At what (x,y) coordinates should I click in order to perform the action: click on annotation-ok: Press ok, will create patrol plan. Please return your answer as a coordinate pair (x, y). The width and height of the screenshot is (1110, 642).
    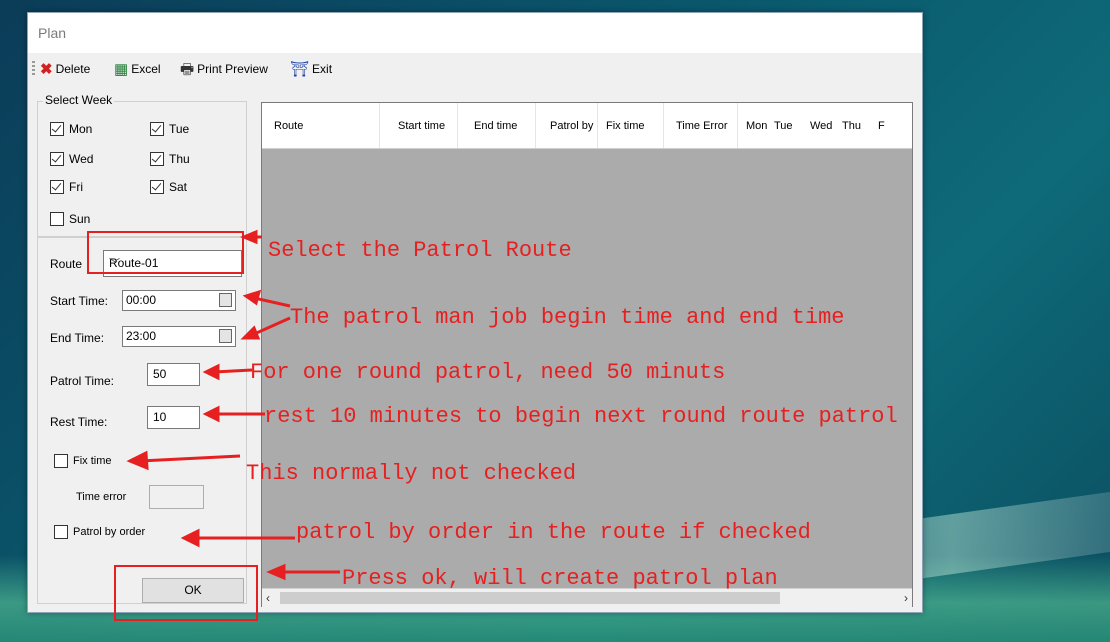
    Looking at the image, I should click on (560, 578).